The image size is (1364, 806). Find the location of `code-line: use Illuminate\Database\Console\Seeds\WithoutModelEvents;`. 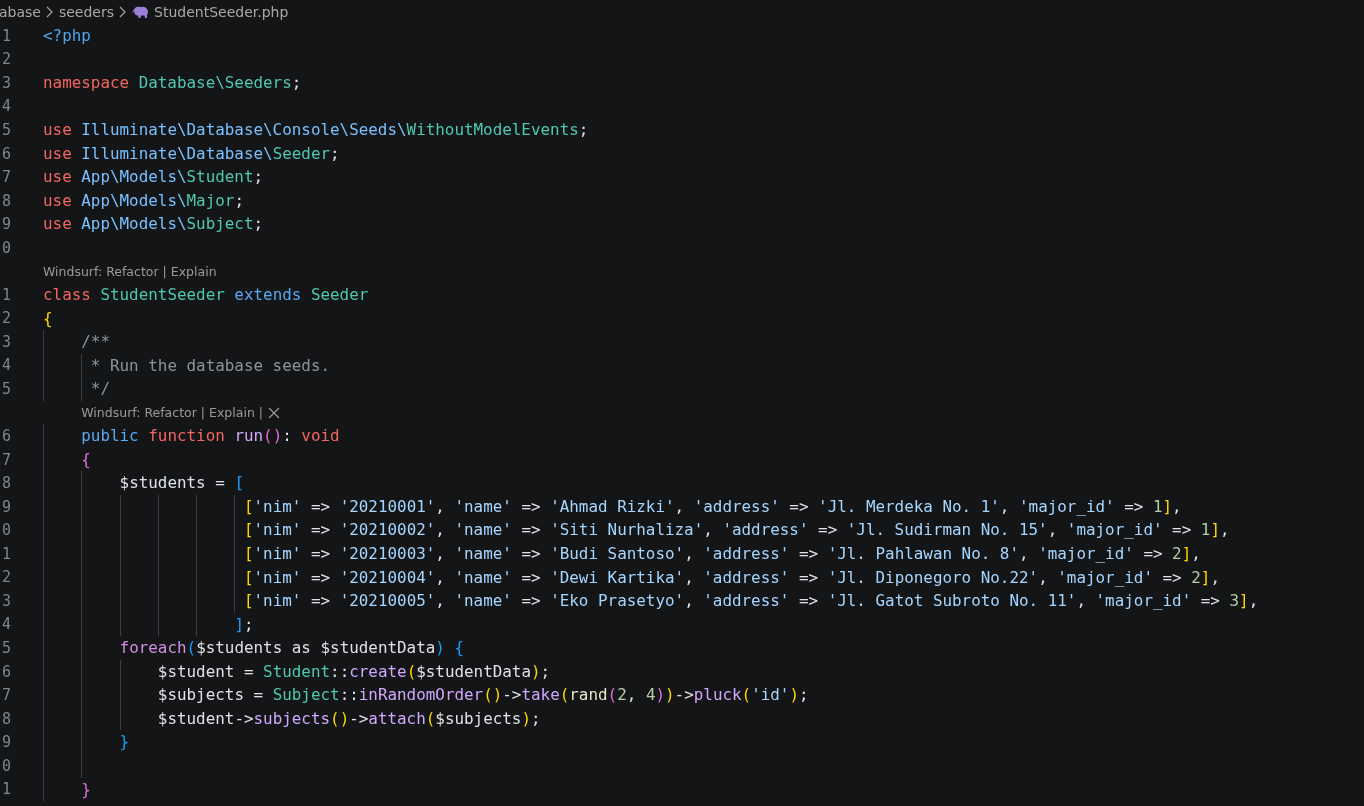

code-line: use Illuminate\Database\Console\Seeds\WithoutModelEvents; is located at coordinates (316, 130).